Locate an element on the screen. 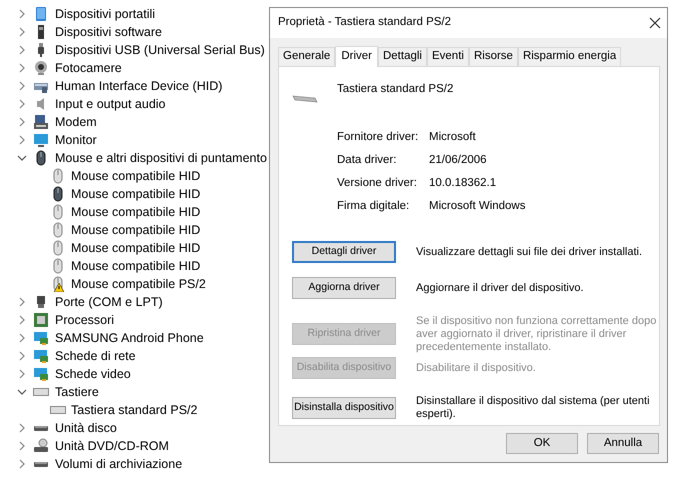  tree-item: Mouse e altri dispositivi di puntamento is located at coordinates (161, 158).